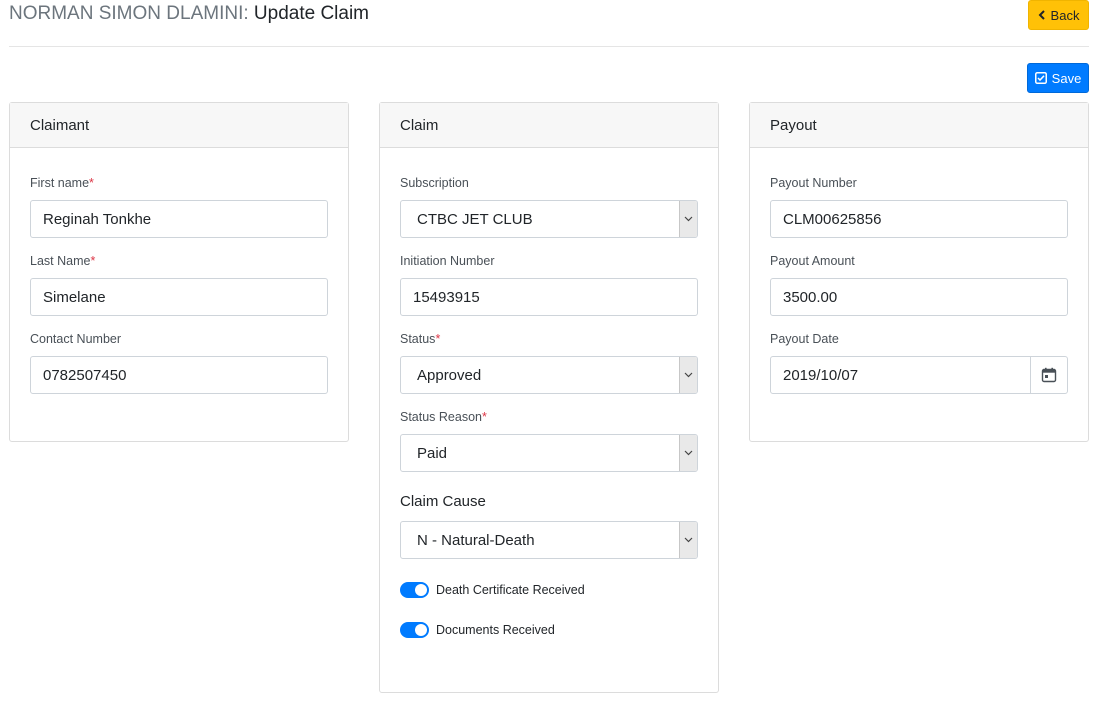 The image size is (1100, 727). What do you see at coordinates (179, 375) in the screenshot?
I see `contact-number-input: 0782507450` at bounding box center [179, 375].